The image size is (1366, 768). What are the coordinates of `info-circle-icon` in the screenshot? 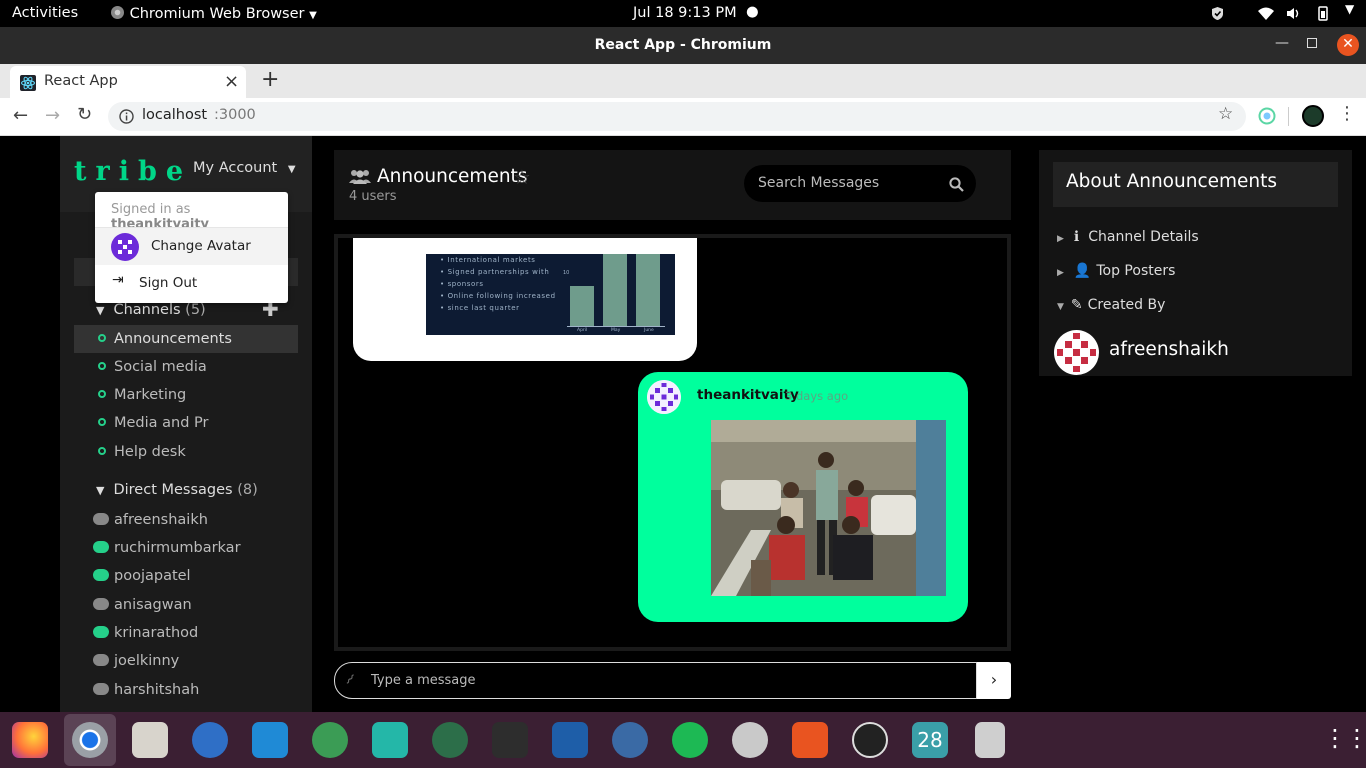 It's located at (126, 116).